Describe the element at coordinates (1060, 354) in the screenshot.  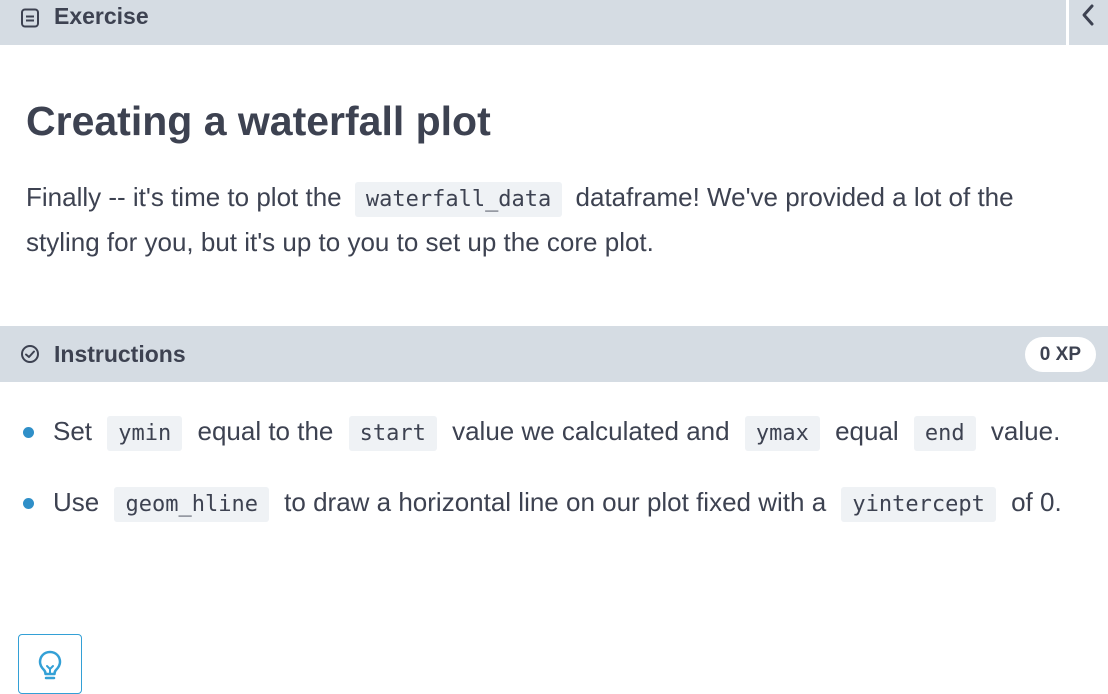
I see `xp-badge: 0 XP` at that location.